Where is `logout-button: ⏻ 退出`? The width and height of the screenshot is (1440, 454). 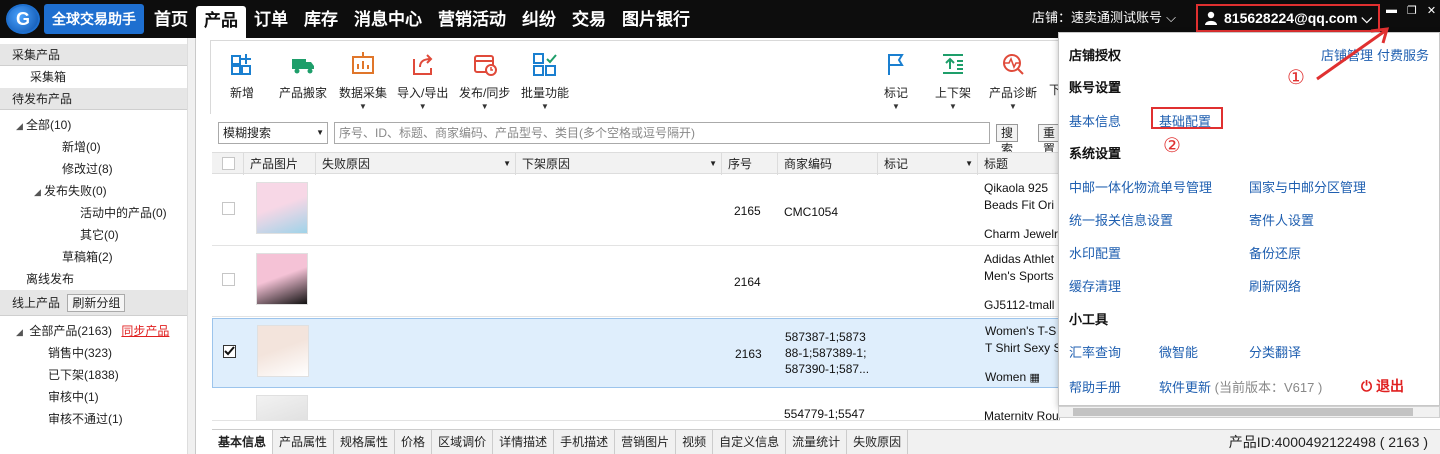 logout-button: ⏻ 退出 is located at coordinates (1382, 386).